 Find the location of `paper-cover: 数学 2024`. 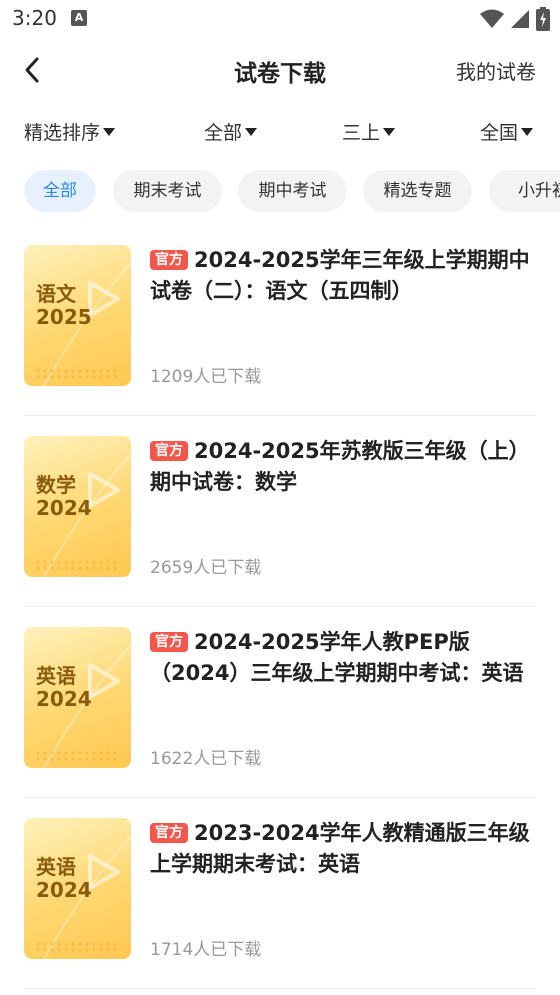

paper-cover: 数学 2024 is located at coordinates (77, 506).